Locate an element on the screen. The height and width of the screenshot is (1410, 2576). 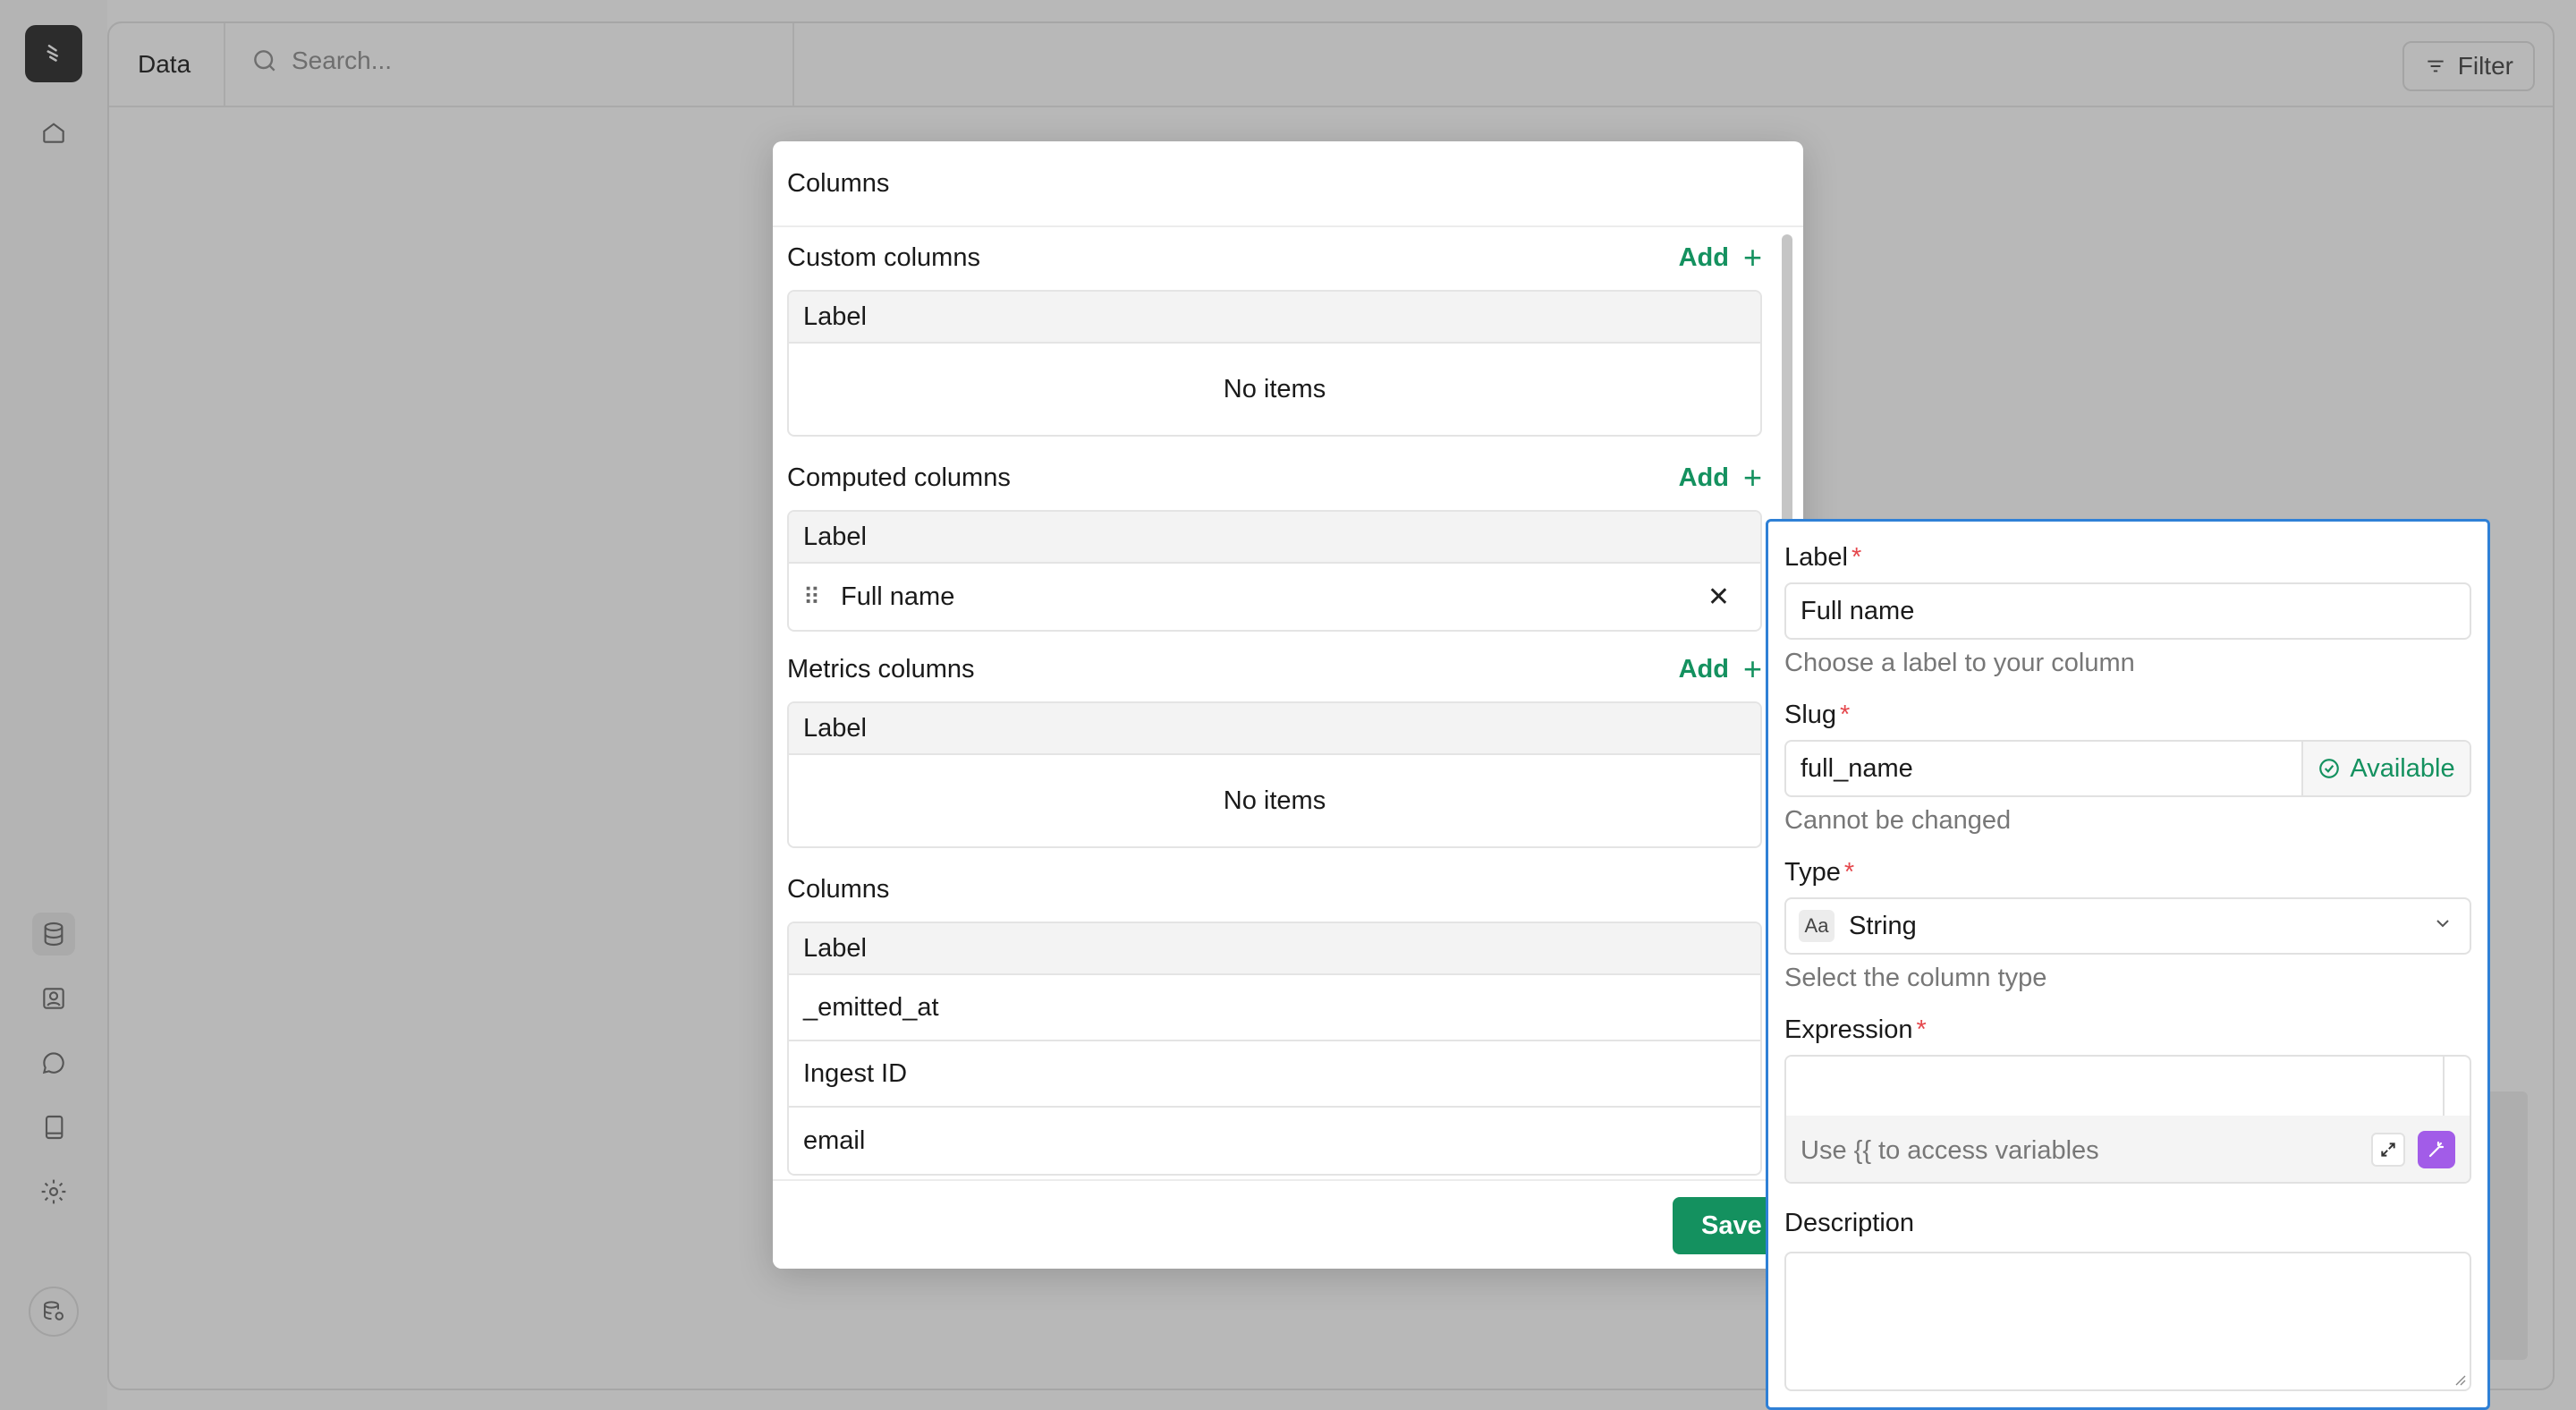
custom-columns-section: Custom columns Add + Label No items is located at coordinates (1274, 339).